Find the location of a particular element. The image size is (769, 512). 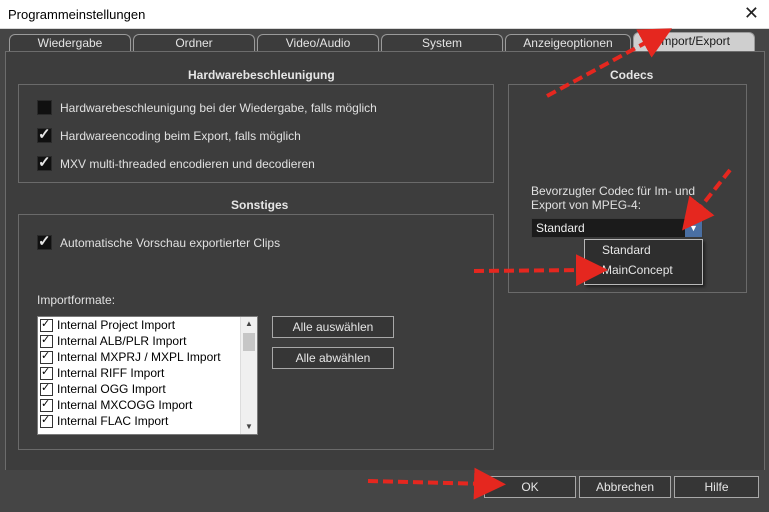

codec-dropdown-menu: Standard MainConcept is located at coordinates (643, 262).